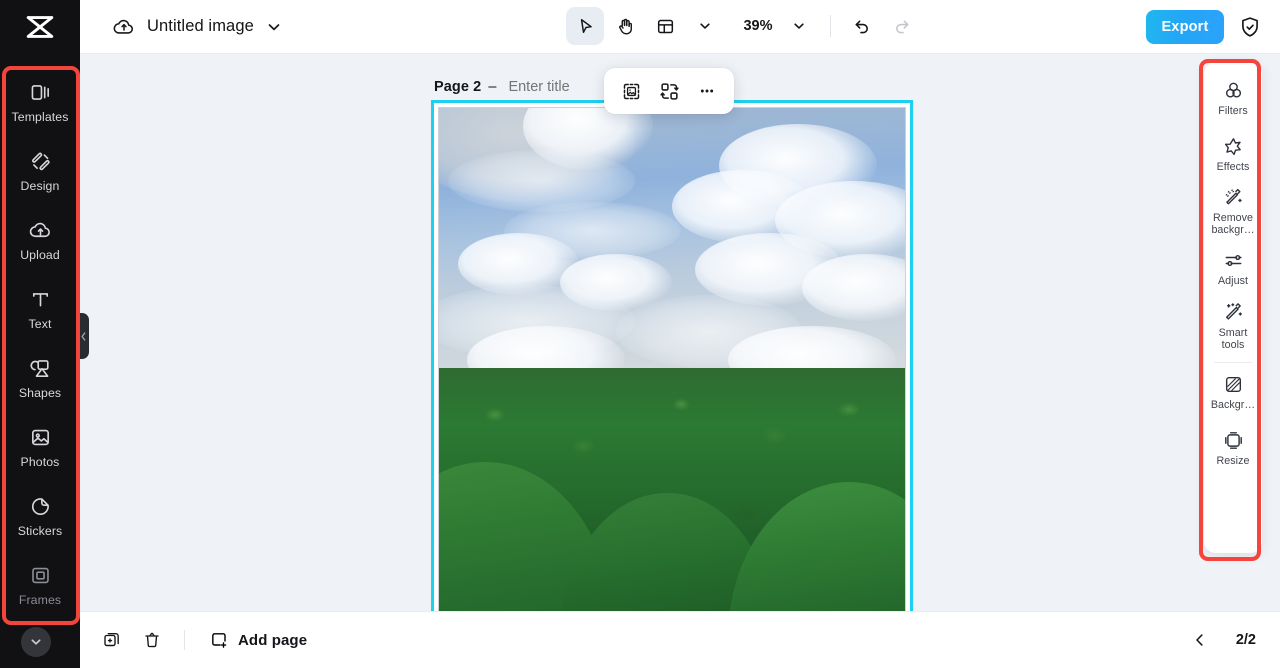 The image size is (1280, 668). What do you see at coordinates (1250, 27) in the screenshot?
I see `shield-check-icon` at bounding box center [1250, 27].